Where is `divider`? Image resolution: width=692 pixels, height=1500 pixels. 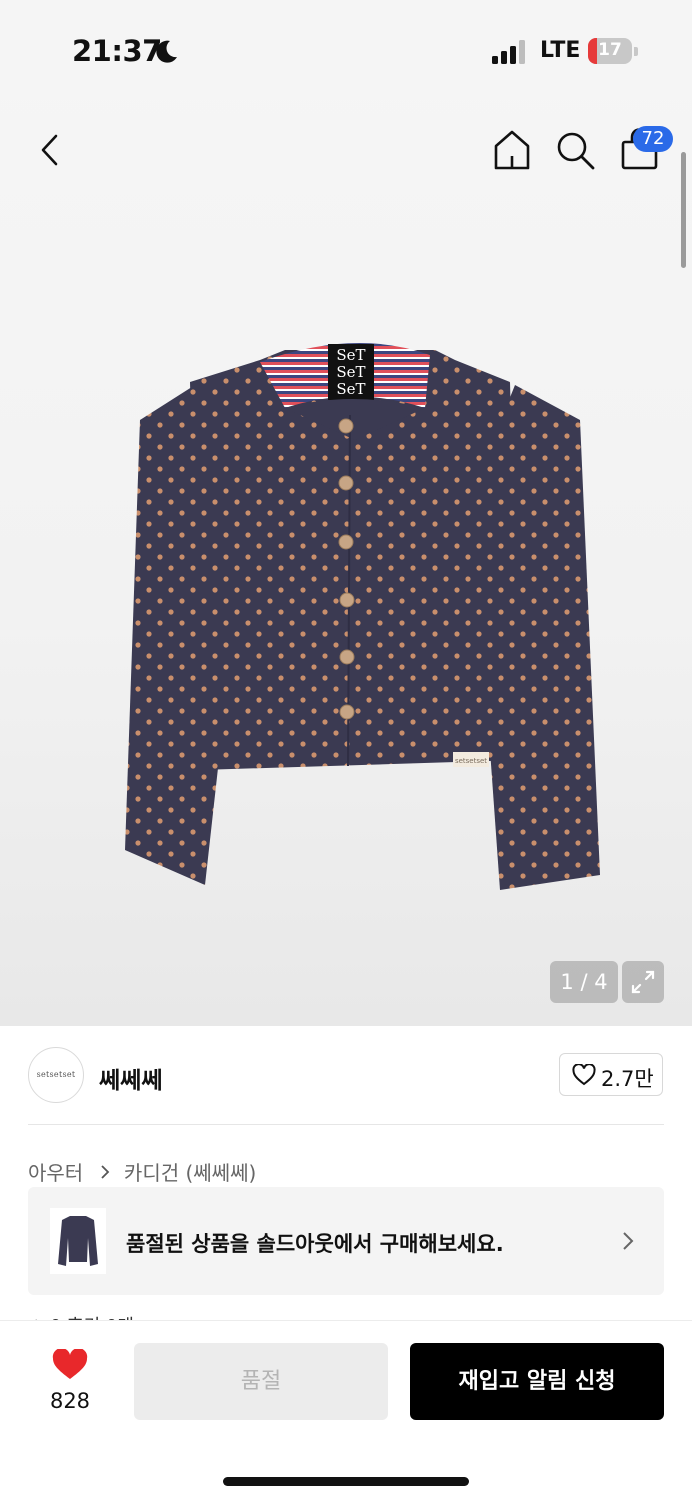
divider is located at coordinates (346, 1124).